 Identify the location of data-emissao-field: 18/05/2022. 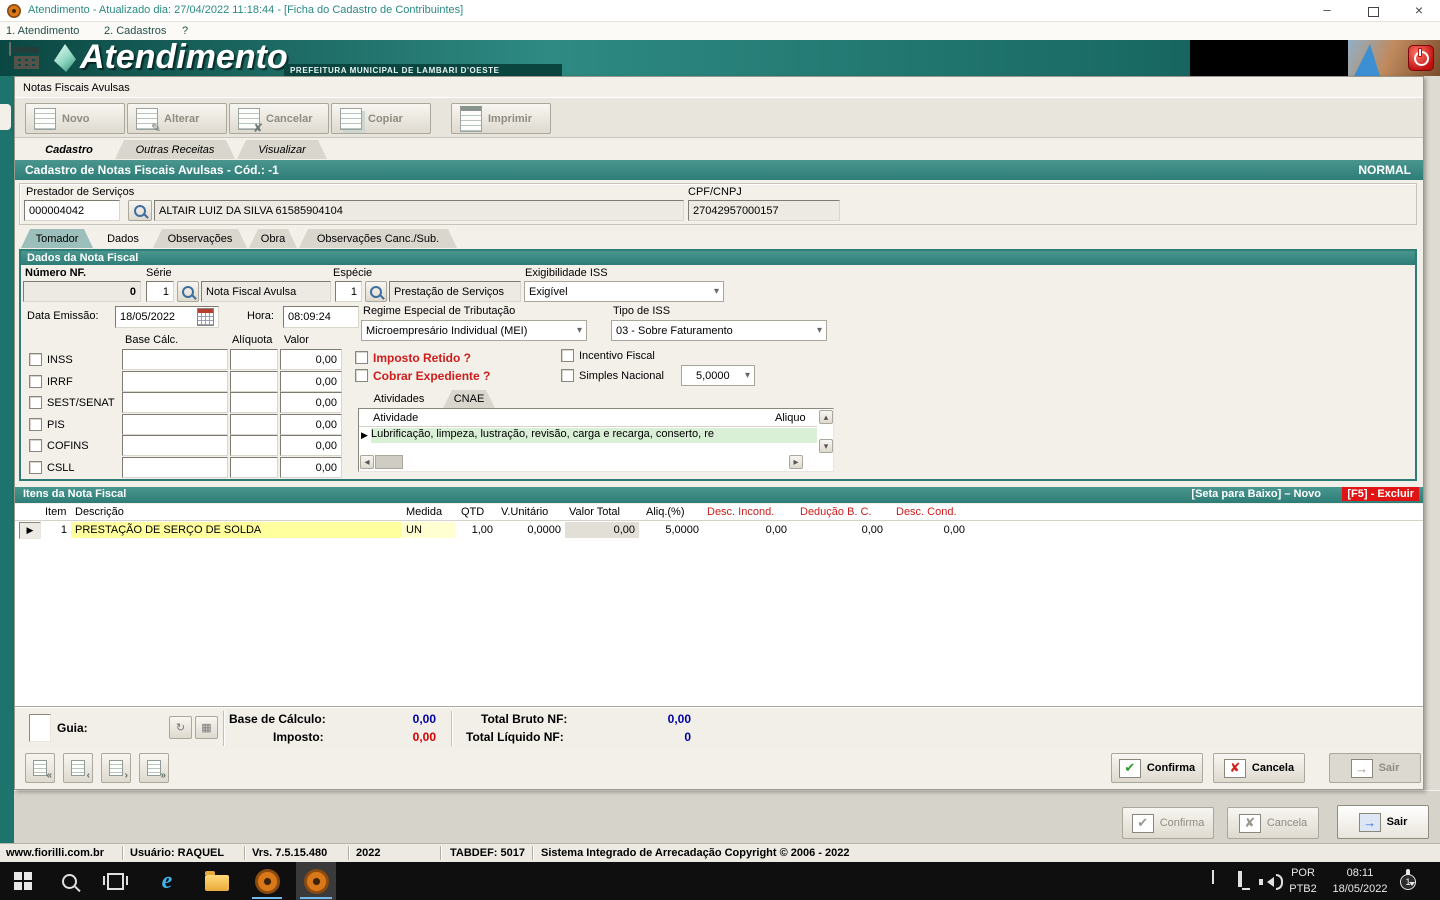
(167, 317).